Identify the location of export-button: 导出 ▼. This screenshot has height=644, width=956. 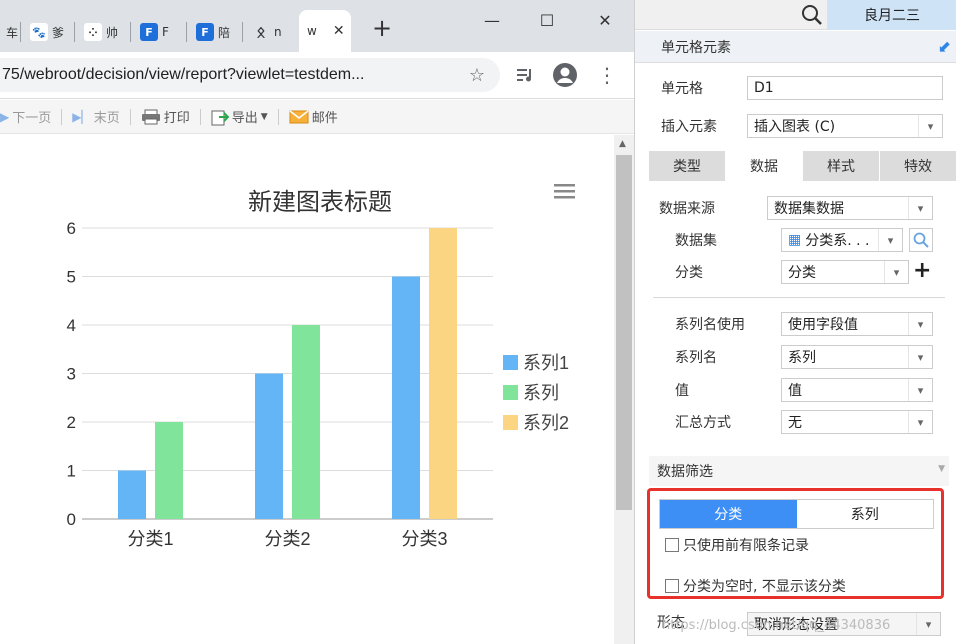
(239, 116).